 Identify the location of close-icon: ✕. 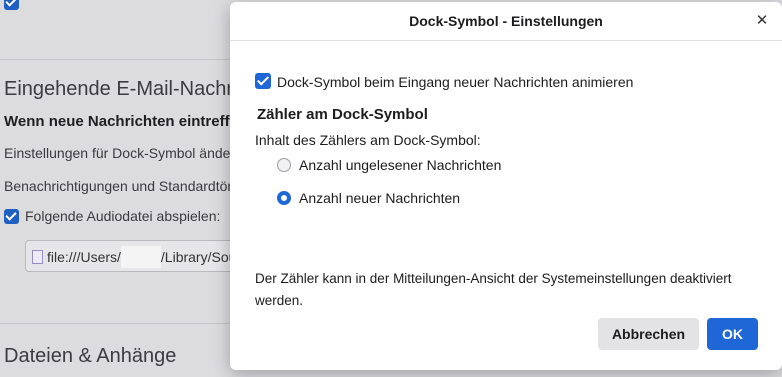
(762, 21).